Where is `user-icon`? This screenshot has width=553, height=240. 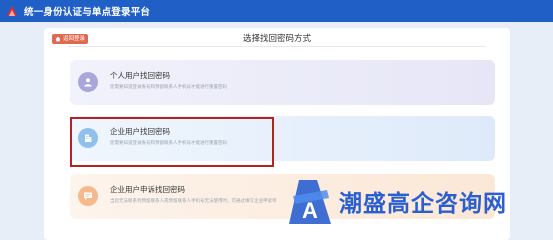 user-icon is located at coordinates (88, 82).